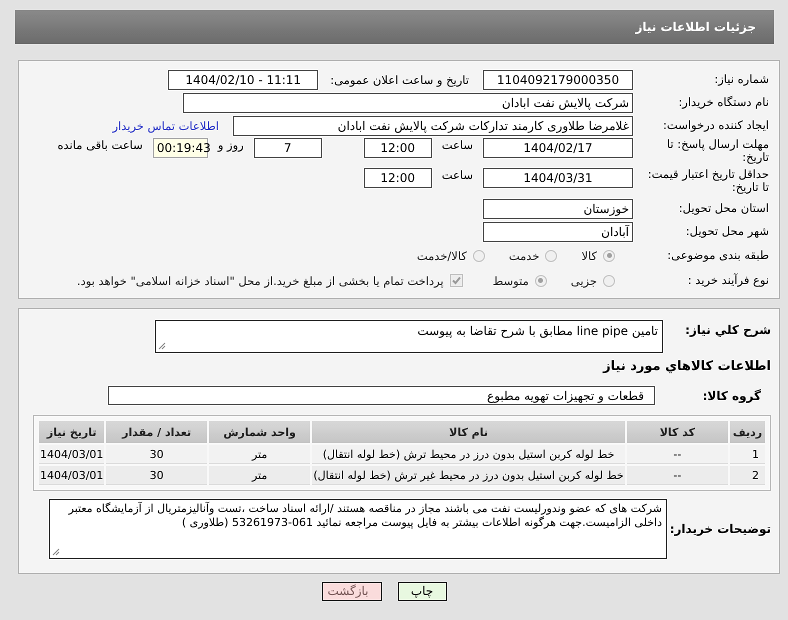 This screenshot has width=788, height=620. Describe the element at coordinates (558, 80) in the screenshot. I see `text-field: 1104092179000350` at that location.